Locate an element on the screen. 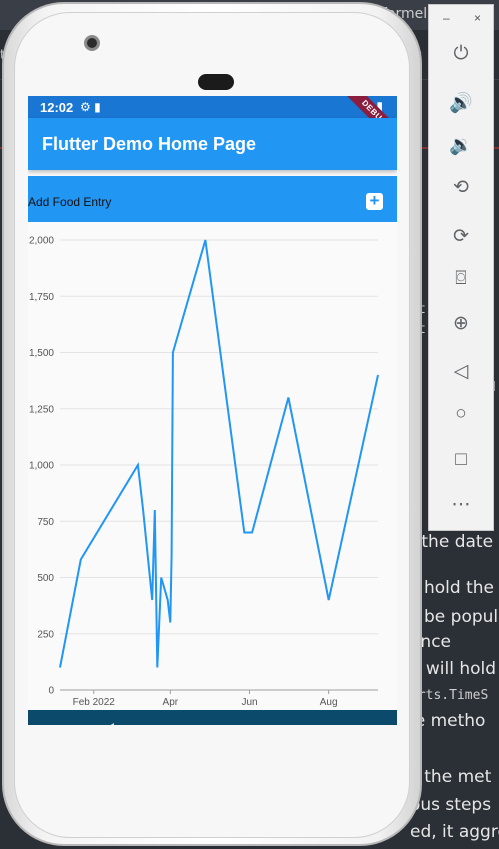 Image resolution: width=499 pixels, height=849 pixels. close-button: × is located at coordinates (477, 18).